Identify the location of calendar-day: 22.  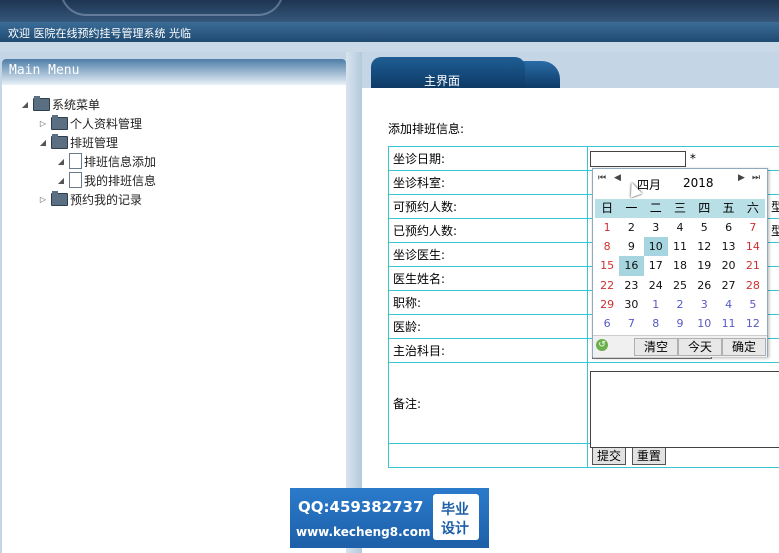
(607, 285).